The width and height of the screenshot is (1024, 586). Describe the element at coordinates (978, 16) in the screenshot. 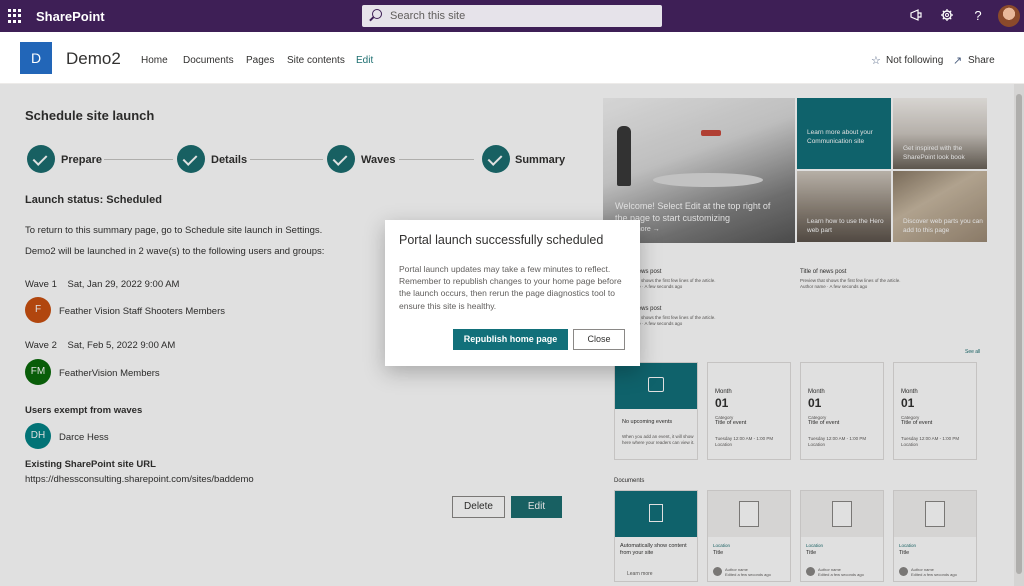

I see `help-icon: ?` at that location.